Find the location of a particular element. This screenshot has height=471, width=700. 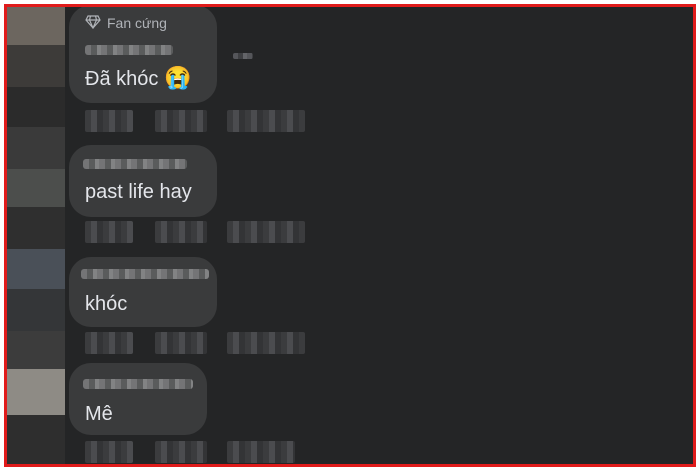

comment-bubble: Fan cứng Đã khóc 😭 is located at coordinates (143, 55).